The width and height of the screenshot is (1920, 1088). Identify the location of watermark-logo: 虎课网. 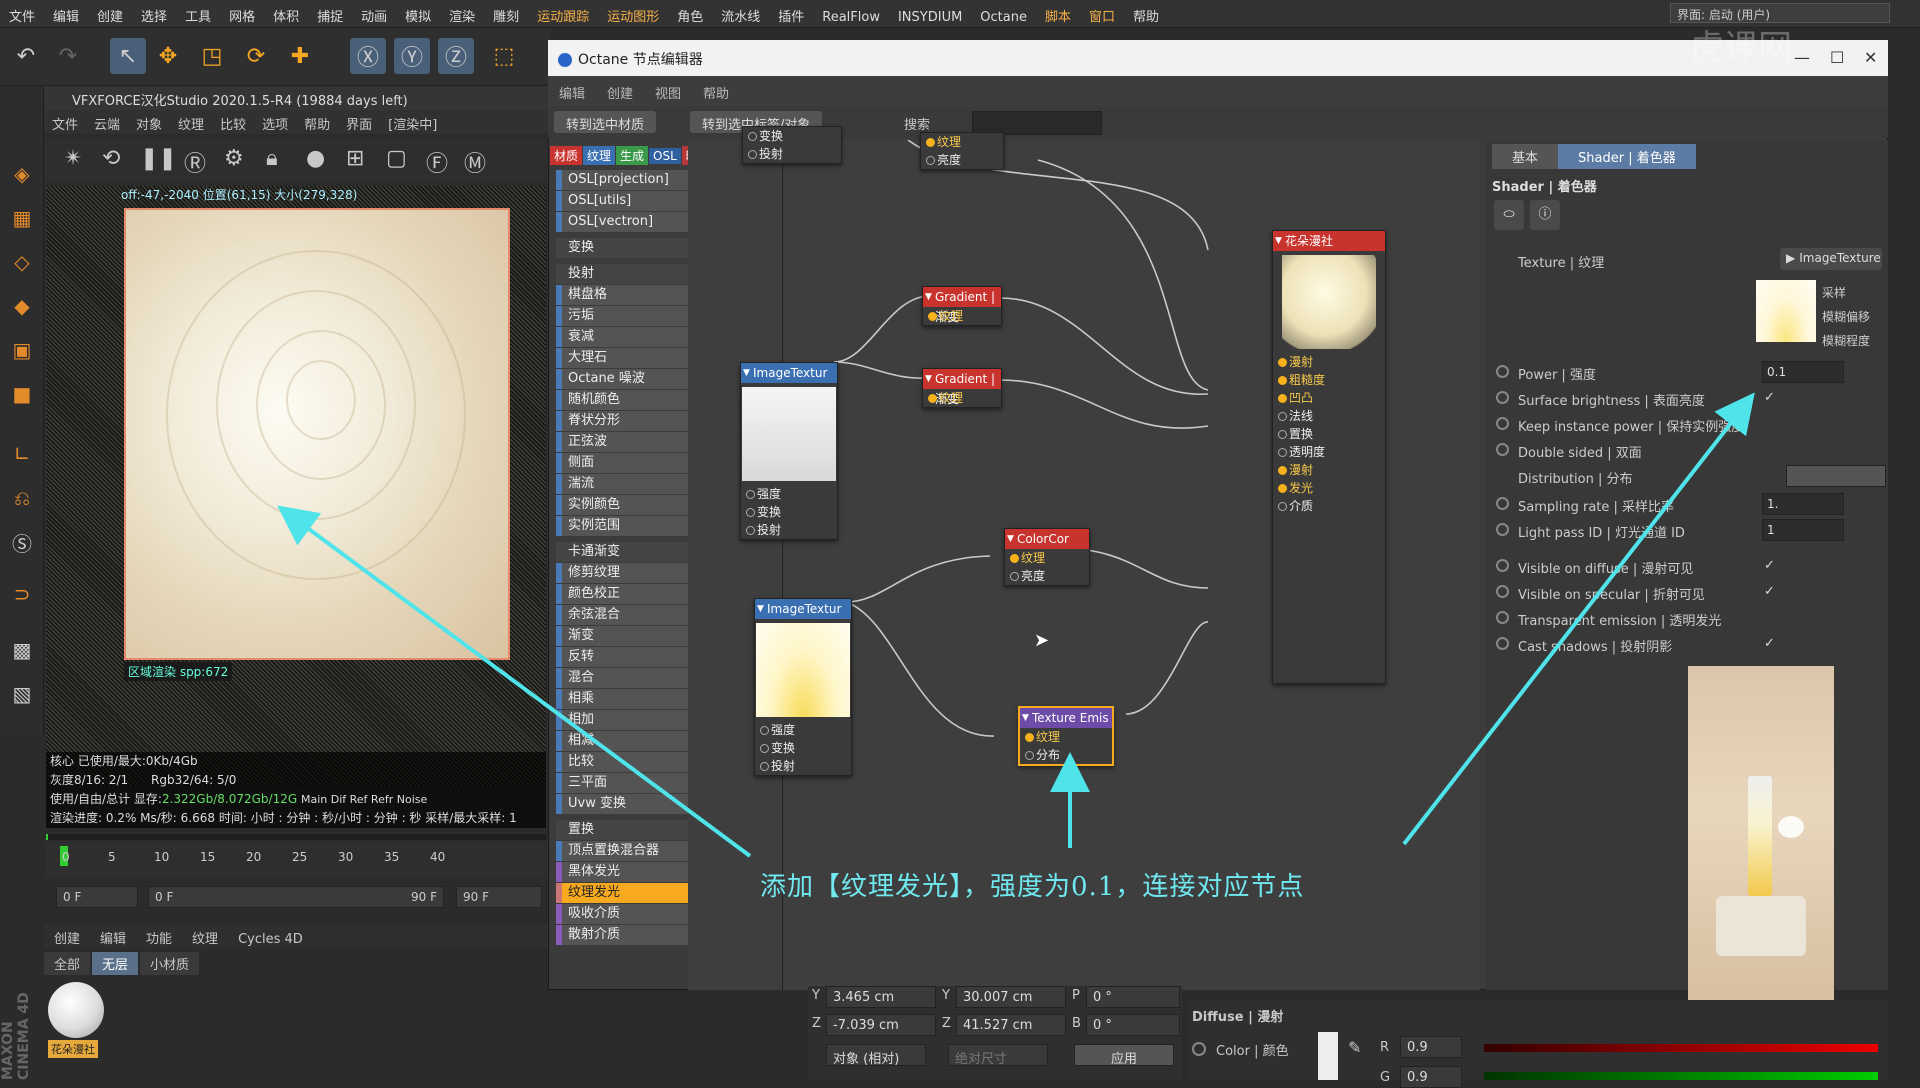
(1741, 48).